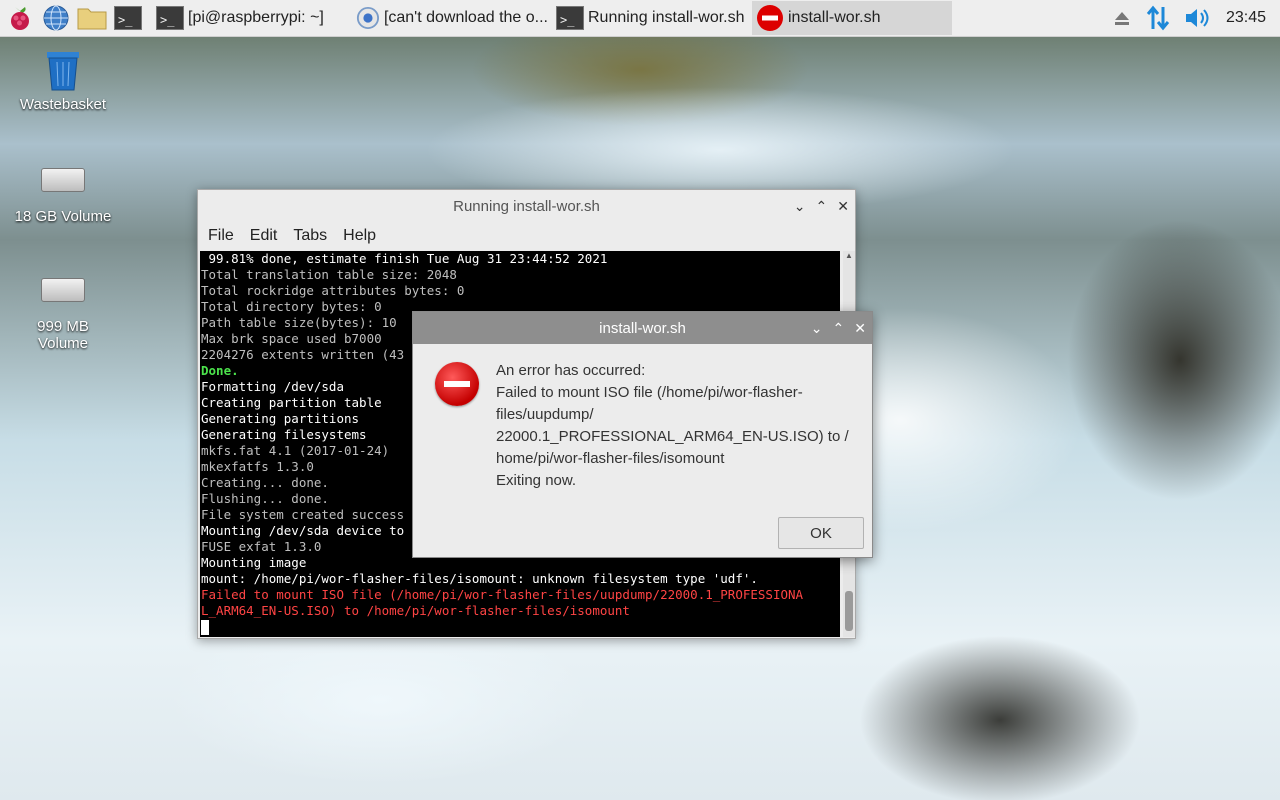 This screenshot has height=800, width=1280. Describe the element at coordinates (1158, 18) in the screenshot. I see `network-icon` at that location.